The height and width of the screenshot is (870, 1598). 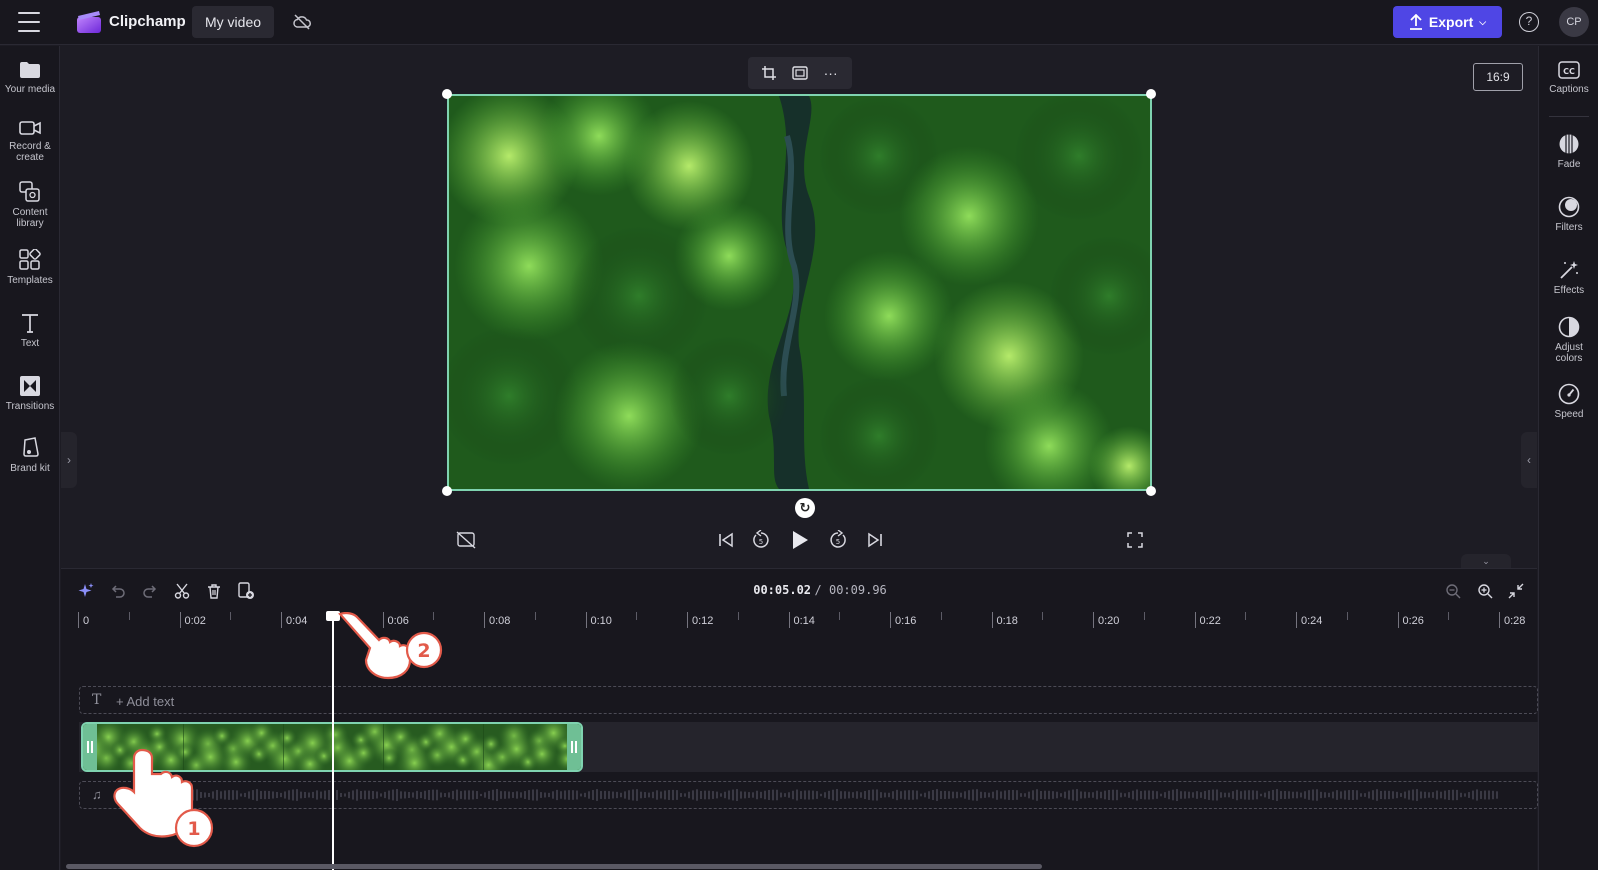 I want to click on sidebar-item-text: Text, so click(x=30, y=330).